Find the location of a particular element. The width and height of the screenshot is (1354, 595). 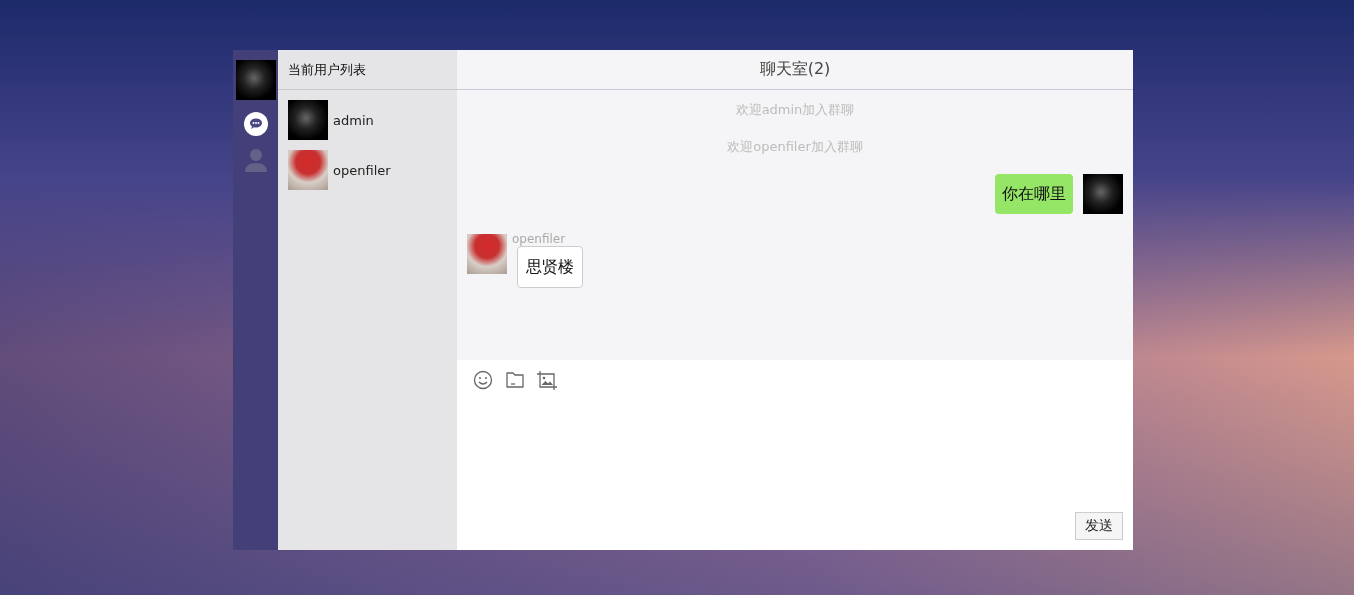

chat-icon is located at coordinates (255, 124).